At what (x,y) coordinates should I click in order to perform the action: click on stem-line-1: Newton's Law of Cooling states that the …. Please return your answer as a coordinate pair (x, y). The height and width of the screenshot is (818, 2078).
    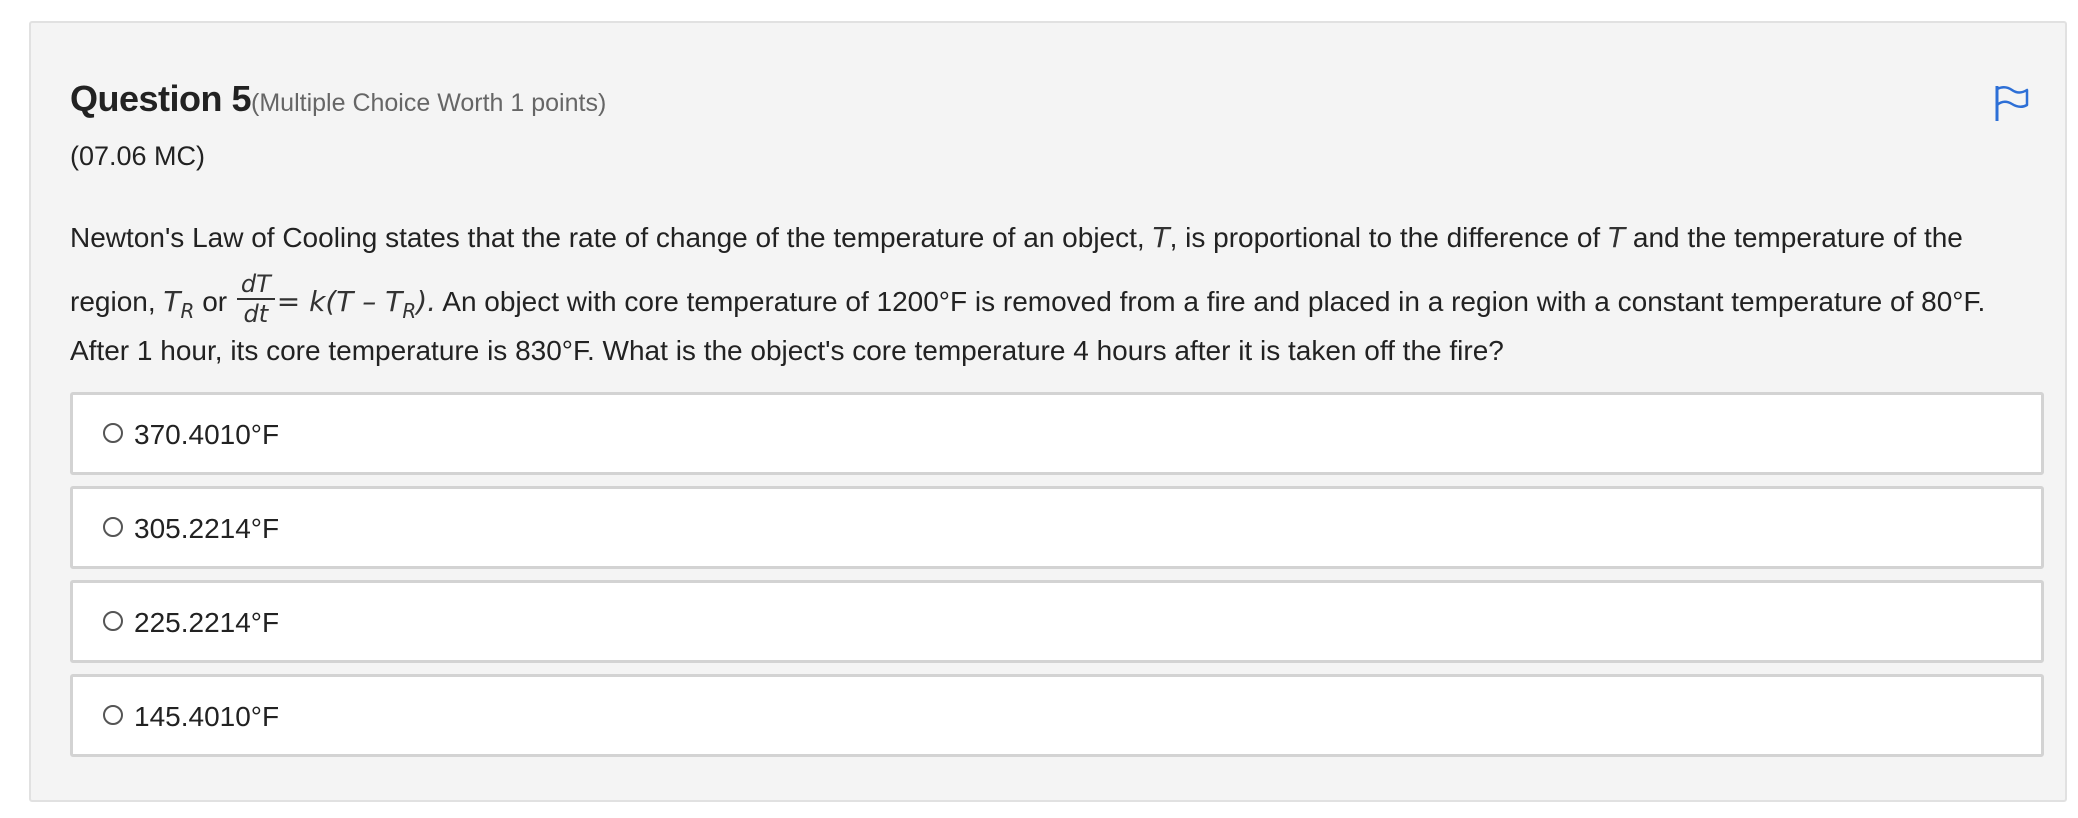
    Looking at the image, I should click on (1016, 237).